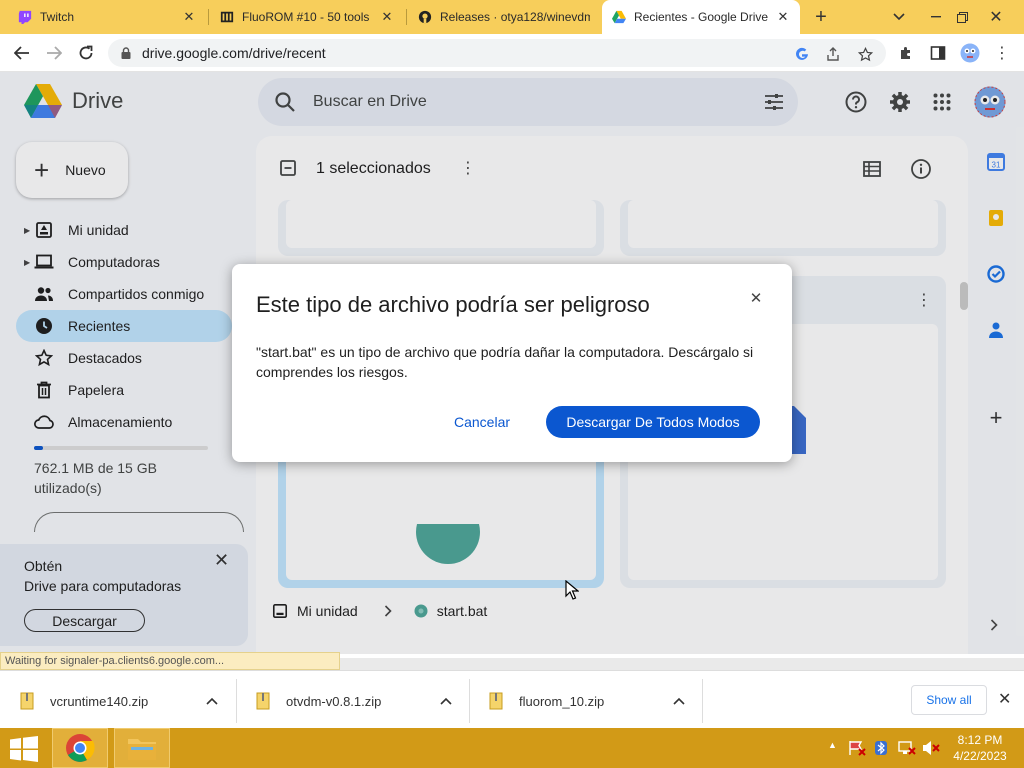  I want to click on tab-github: Releases · otya128/winevdm, so click(504, 17).